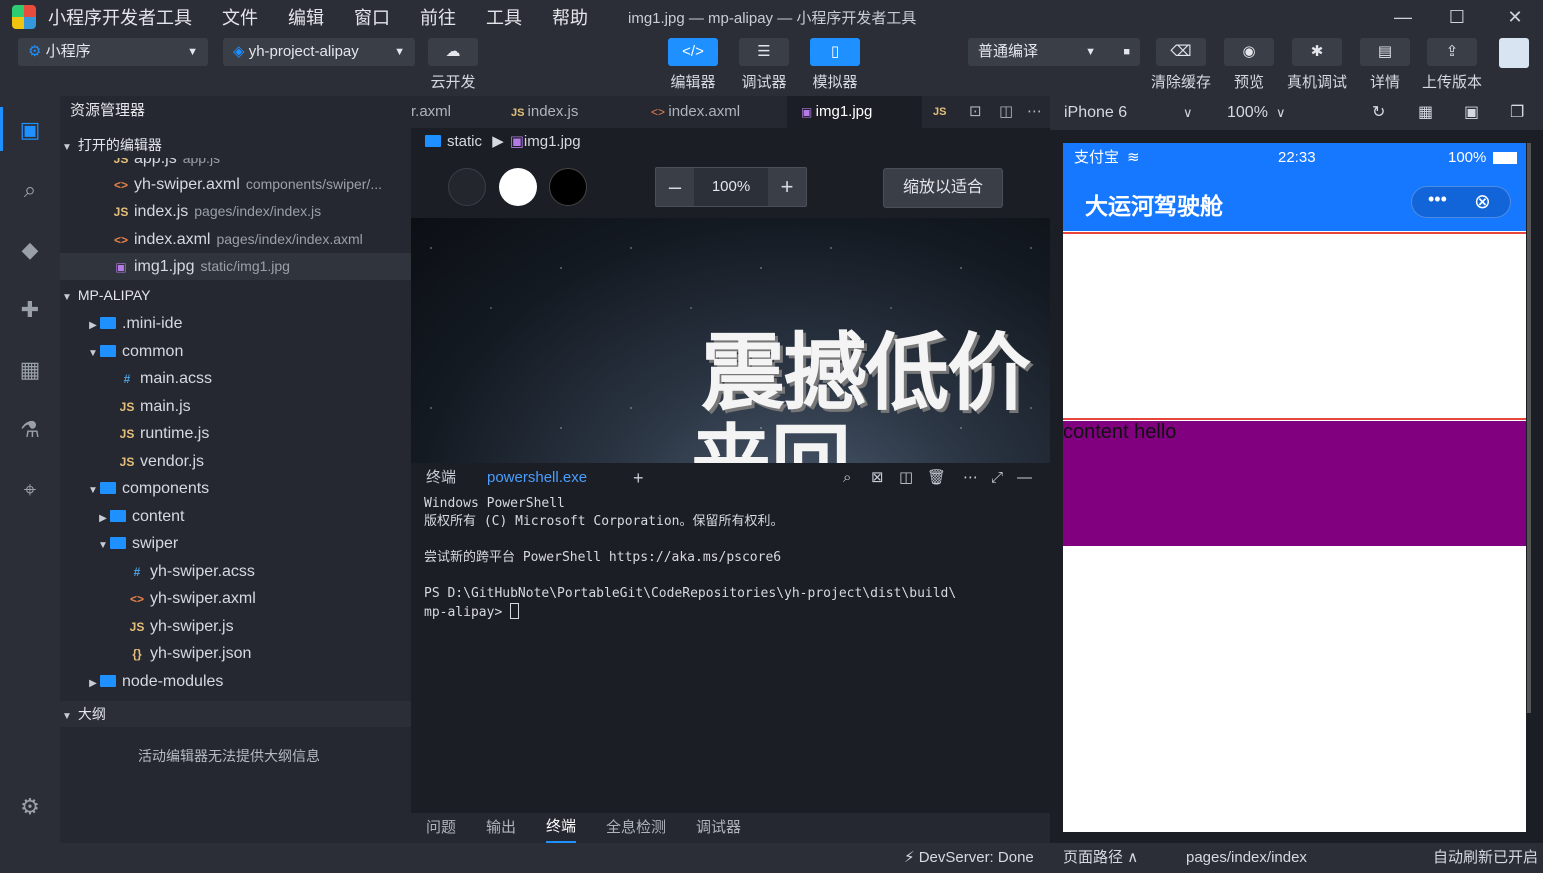  Describe the element at coordinates (544, 112) in the screenshot. I see `tab-index-js: JS index.js` at that location.